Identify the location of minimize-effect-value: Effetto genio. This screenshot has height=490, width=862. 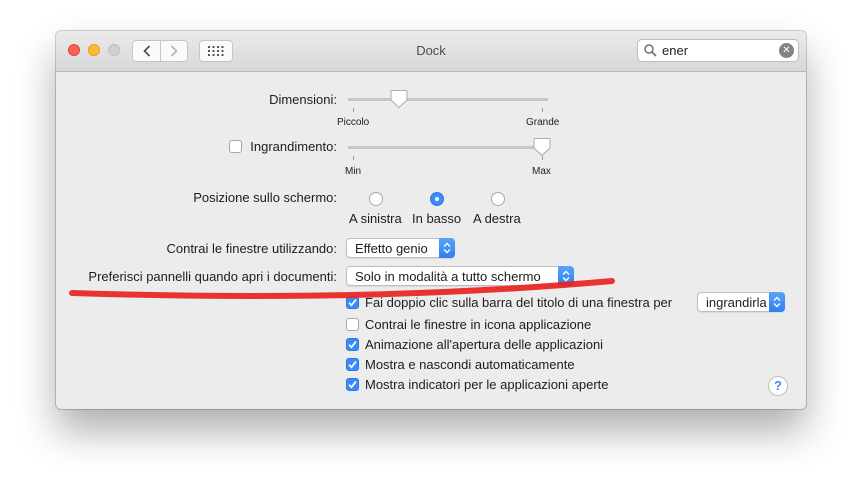
(391, 248).